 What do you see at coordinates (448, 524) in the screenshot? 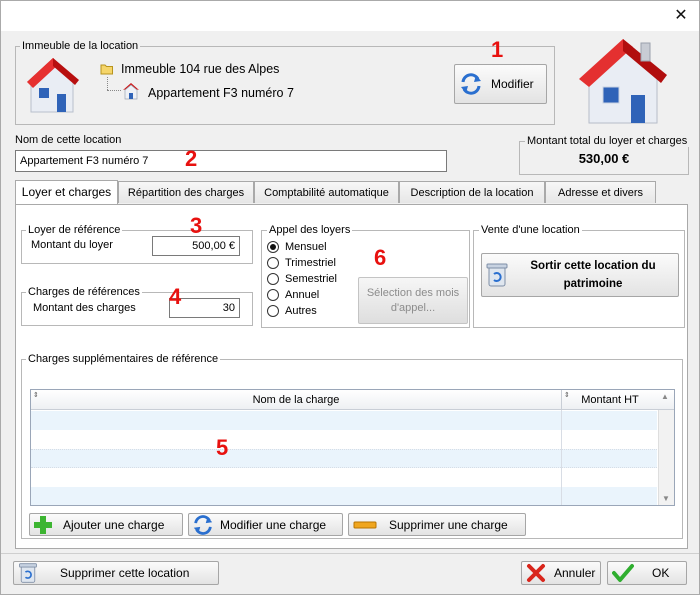
I see `delete-charge-label: Supprimer une charge` at bounding box center [448, 524].